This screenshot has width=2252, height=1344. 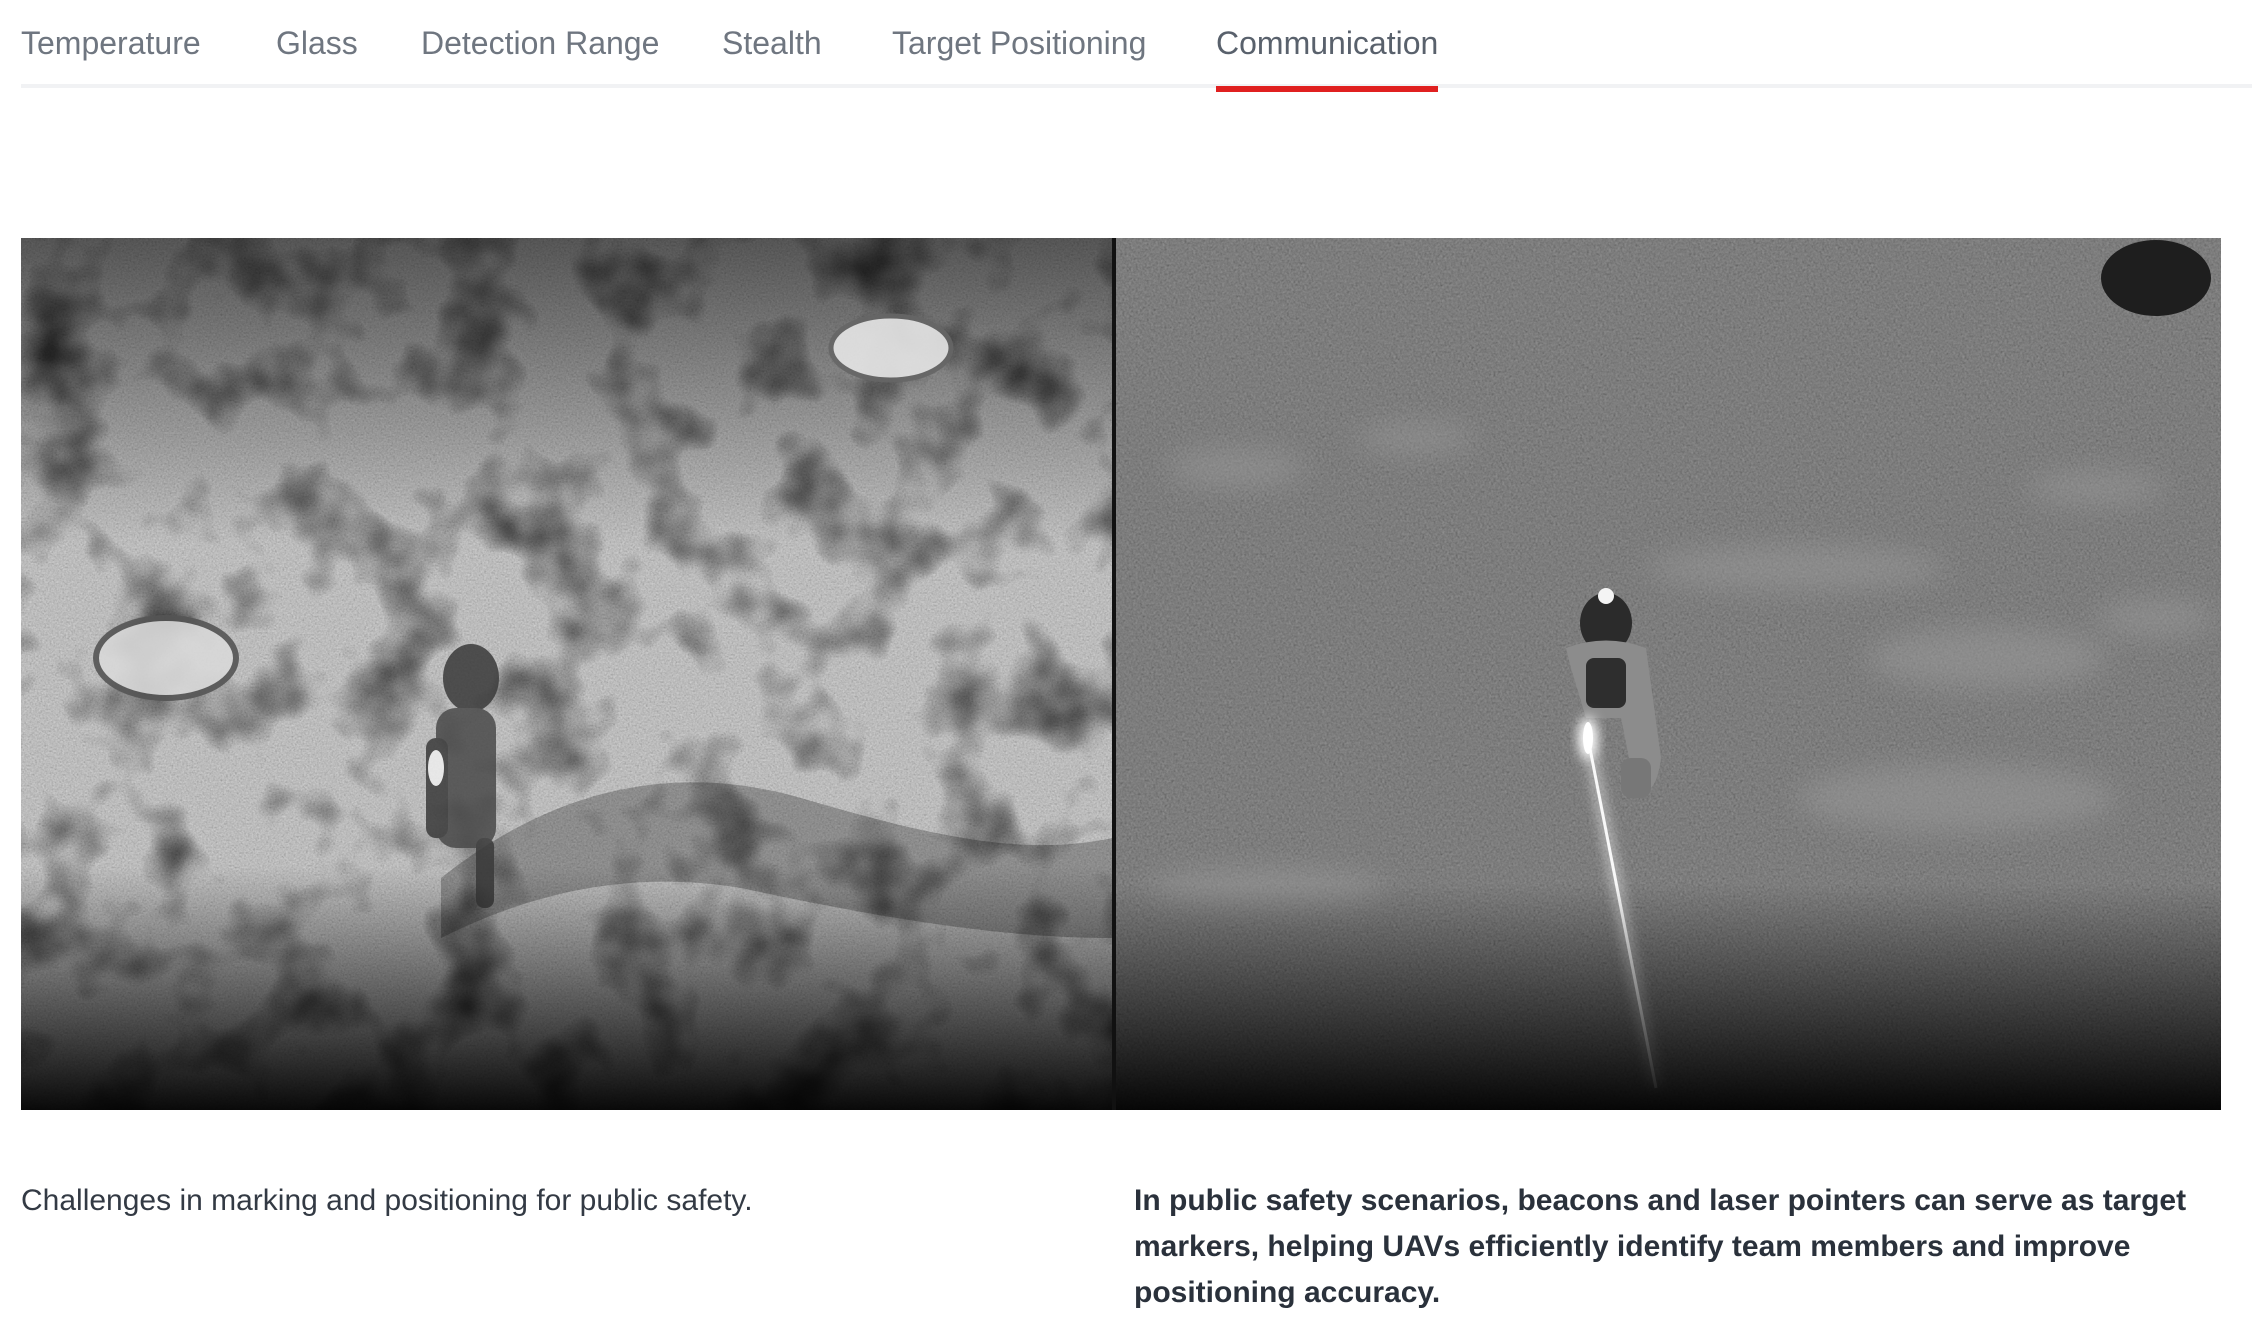 I want to click on tab-label: Glass, so click(x=317, y=43).